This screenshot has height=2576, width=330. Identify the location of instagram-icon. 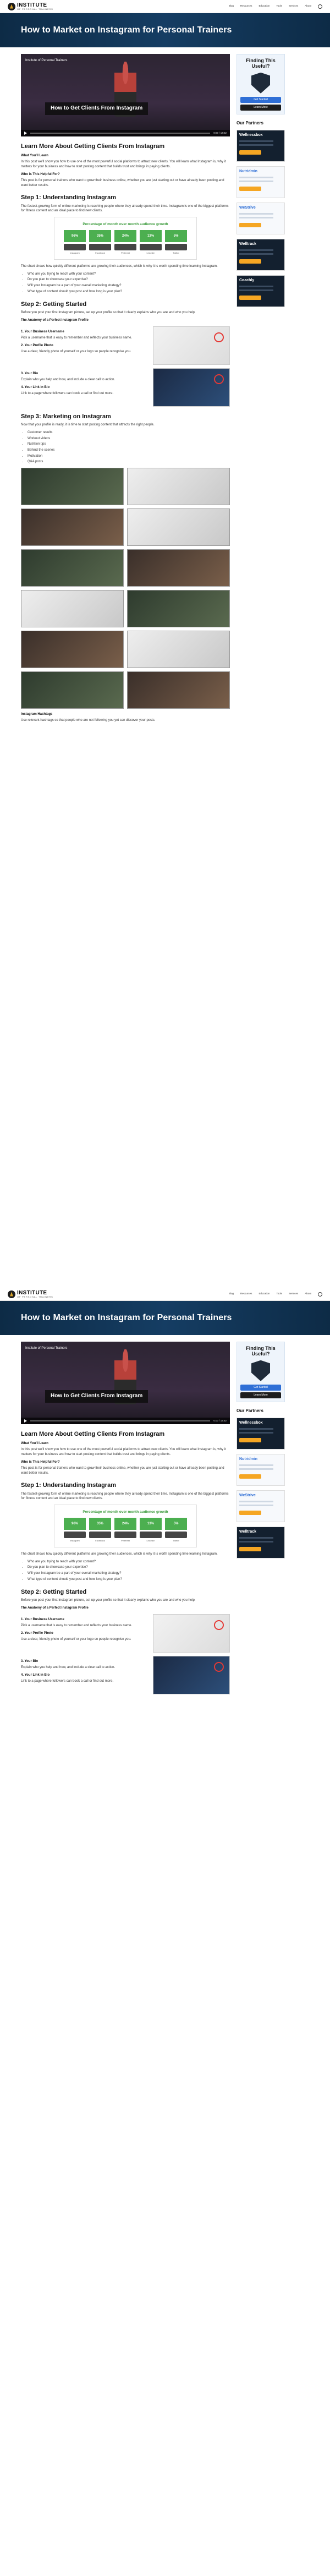
(75, 1535).